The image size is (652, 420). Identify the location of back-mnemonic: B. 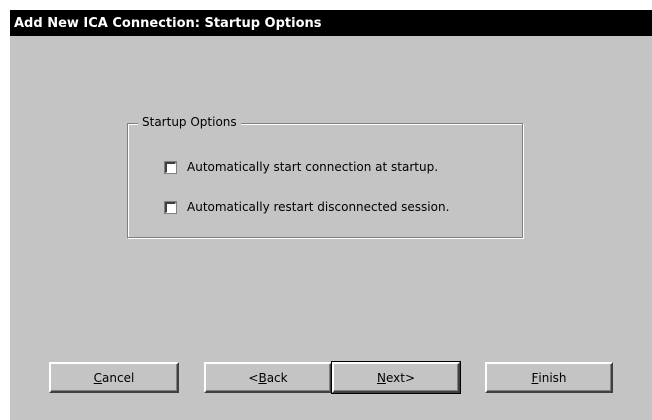
(262, 377).